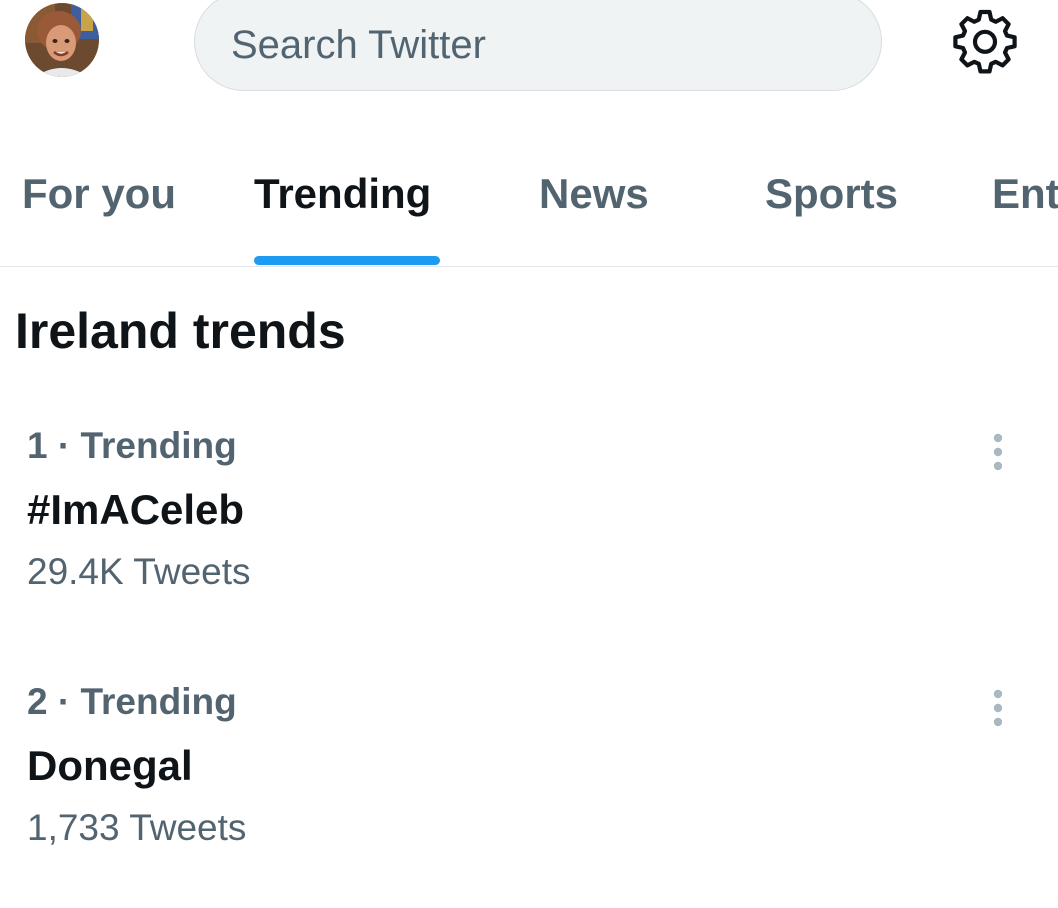 Image resolution: width=1058 pixels, height=908 pixels. What do you see at coordinates (529, 266) in the screenshot?
I see `tabs-divider` at bounding box center [529, 266].